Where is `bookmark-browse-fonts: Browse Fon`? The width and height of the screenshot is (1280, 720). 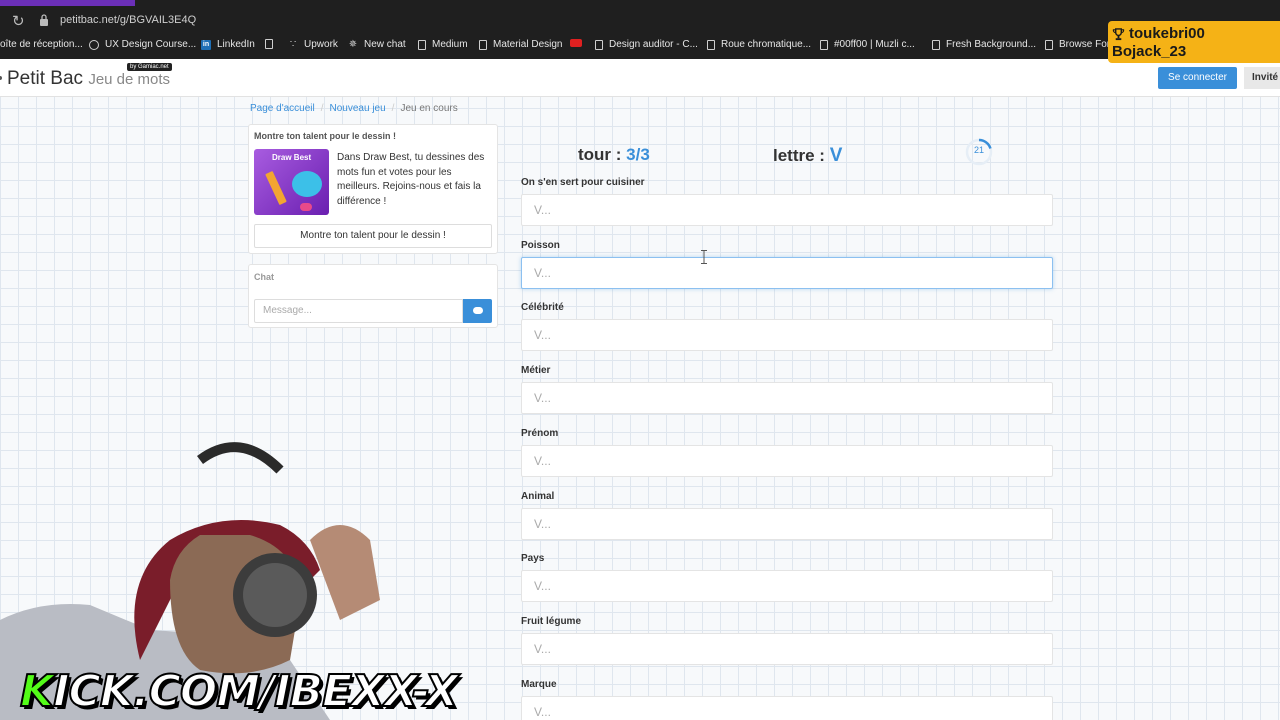 bookmark-browse-fonts: Browse Fon is located at coordinates (1078, 44).